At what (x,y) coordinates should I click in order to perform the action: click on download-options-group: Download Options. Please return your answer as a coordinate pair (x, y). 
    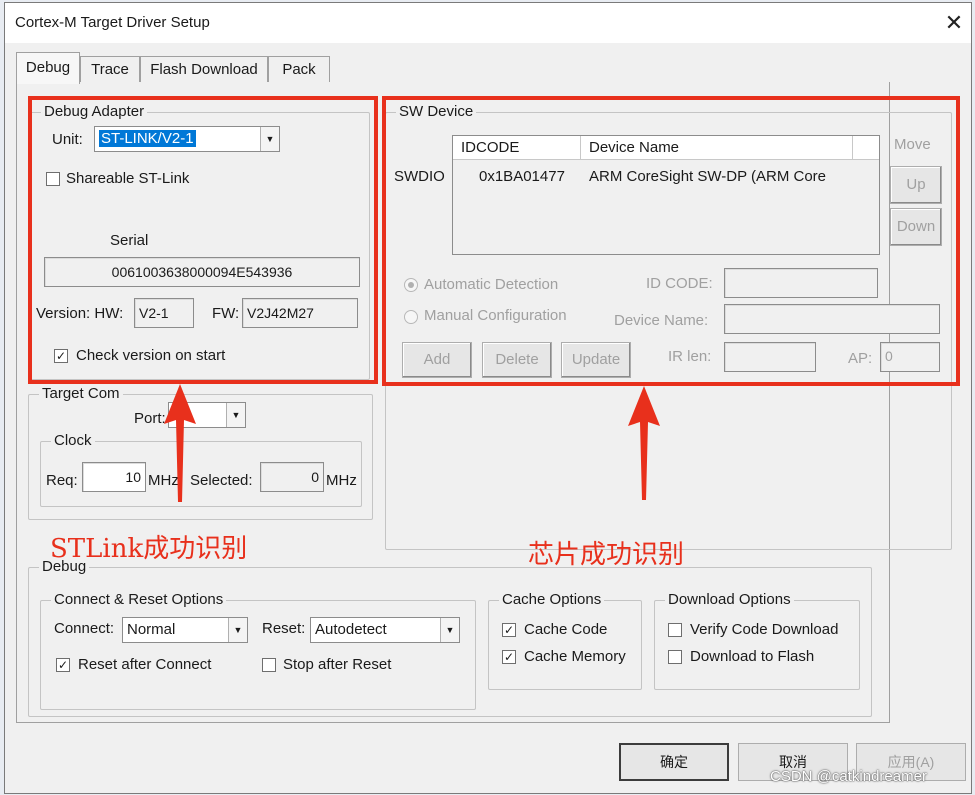
    Looking at the image, I should click on (757, 640).